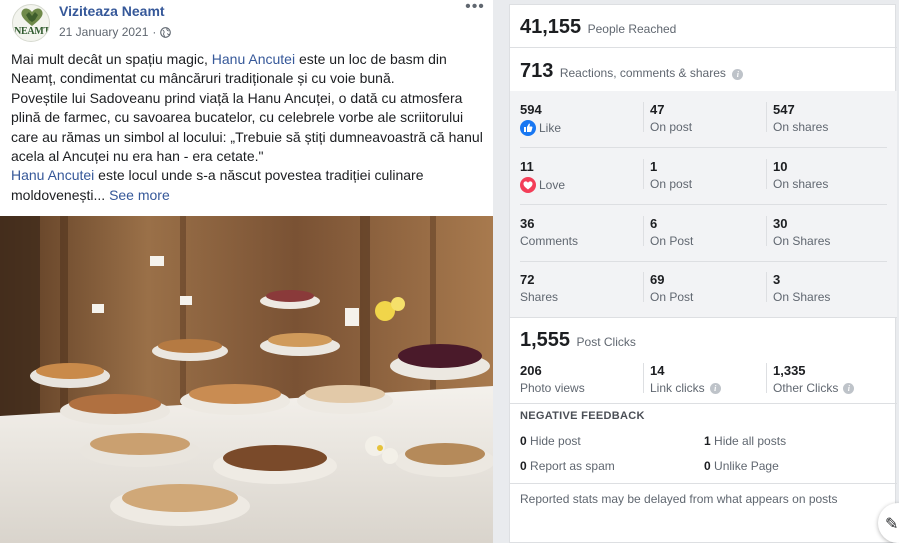 This screenshot has height=543, width=899. Describe the element at coordinates (797, 175) in the screenshot. I see `love-on-shares-cell: 10 On shares` at that location.